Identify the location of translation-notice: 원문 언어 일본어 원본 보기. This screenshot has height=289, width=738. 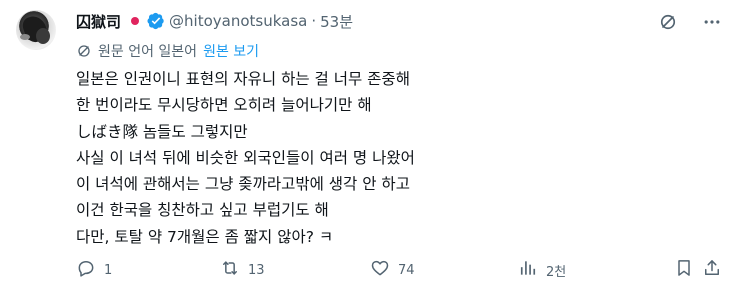
(167, 51).